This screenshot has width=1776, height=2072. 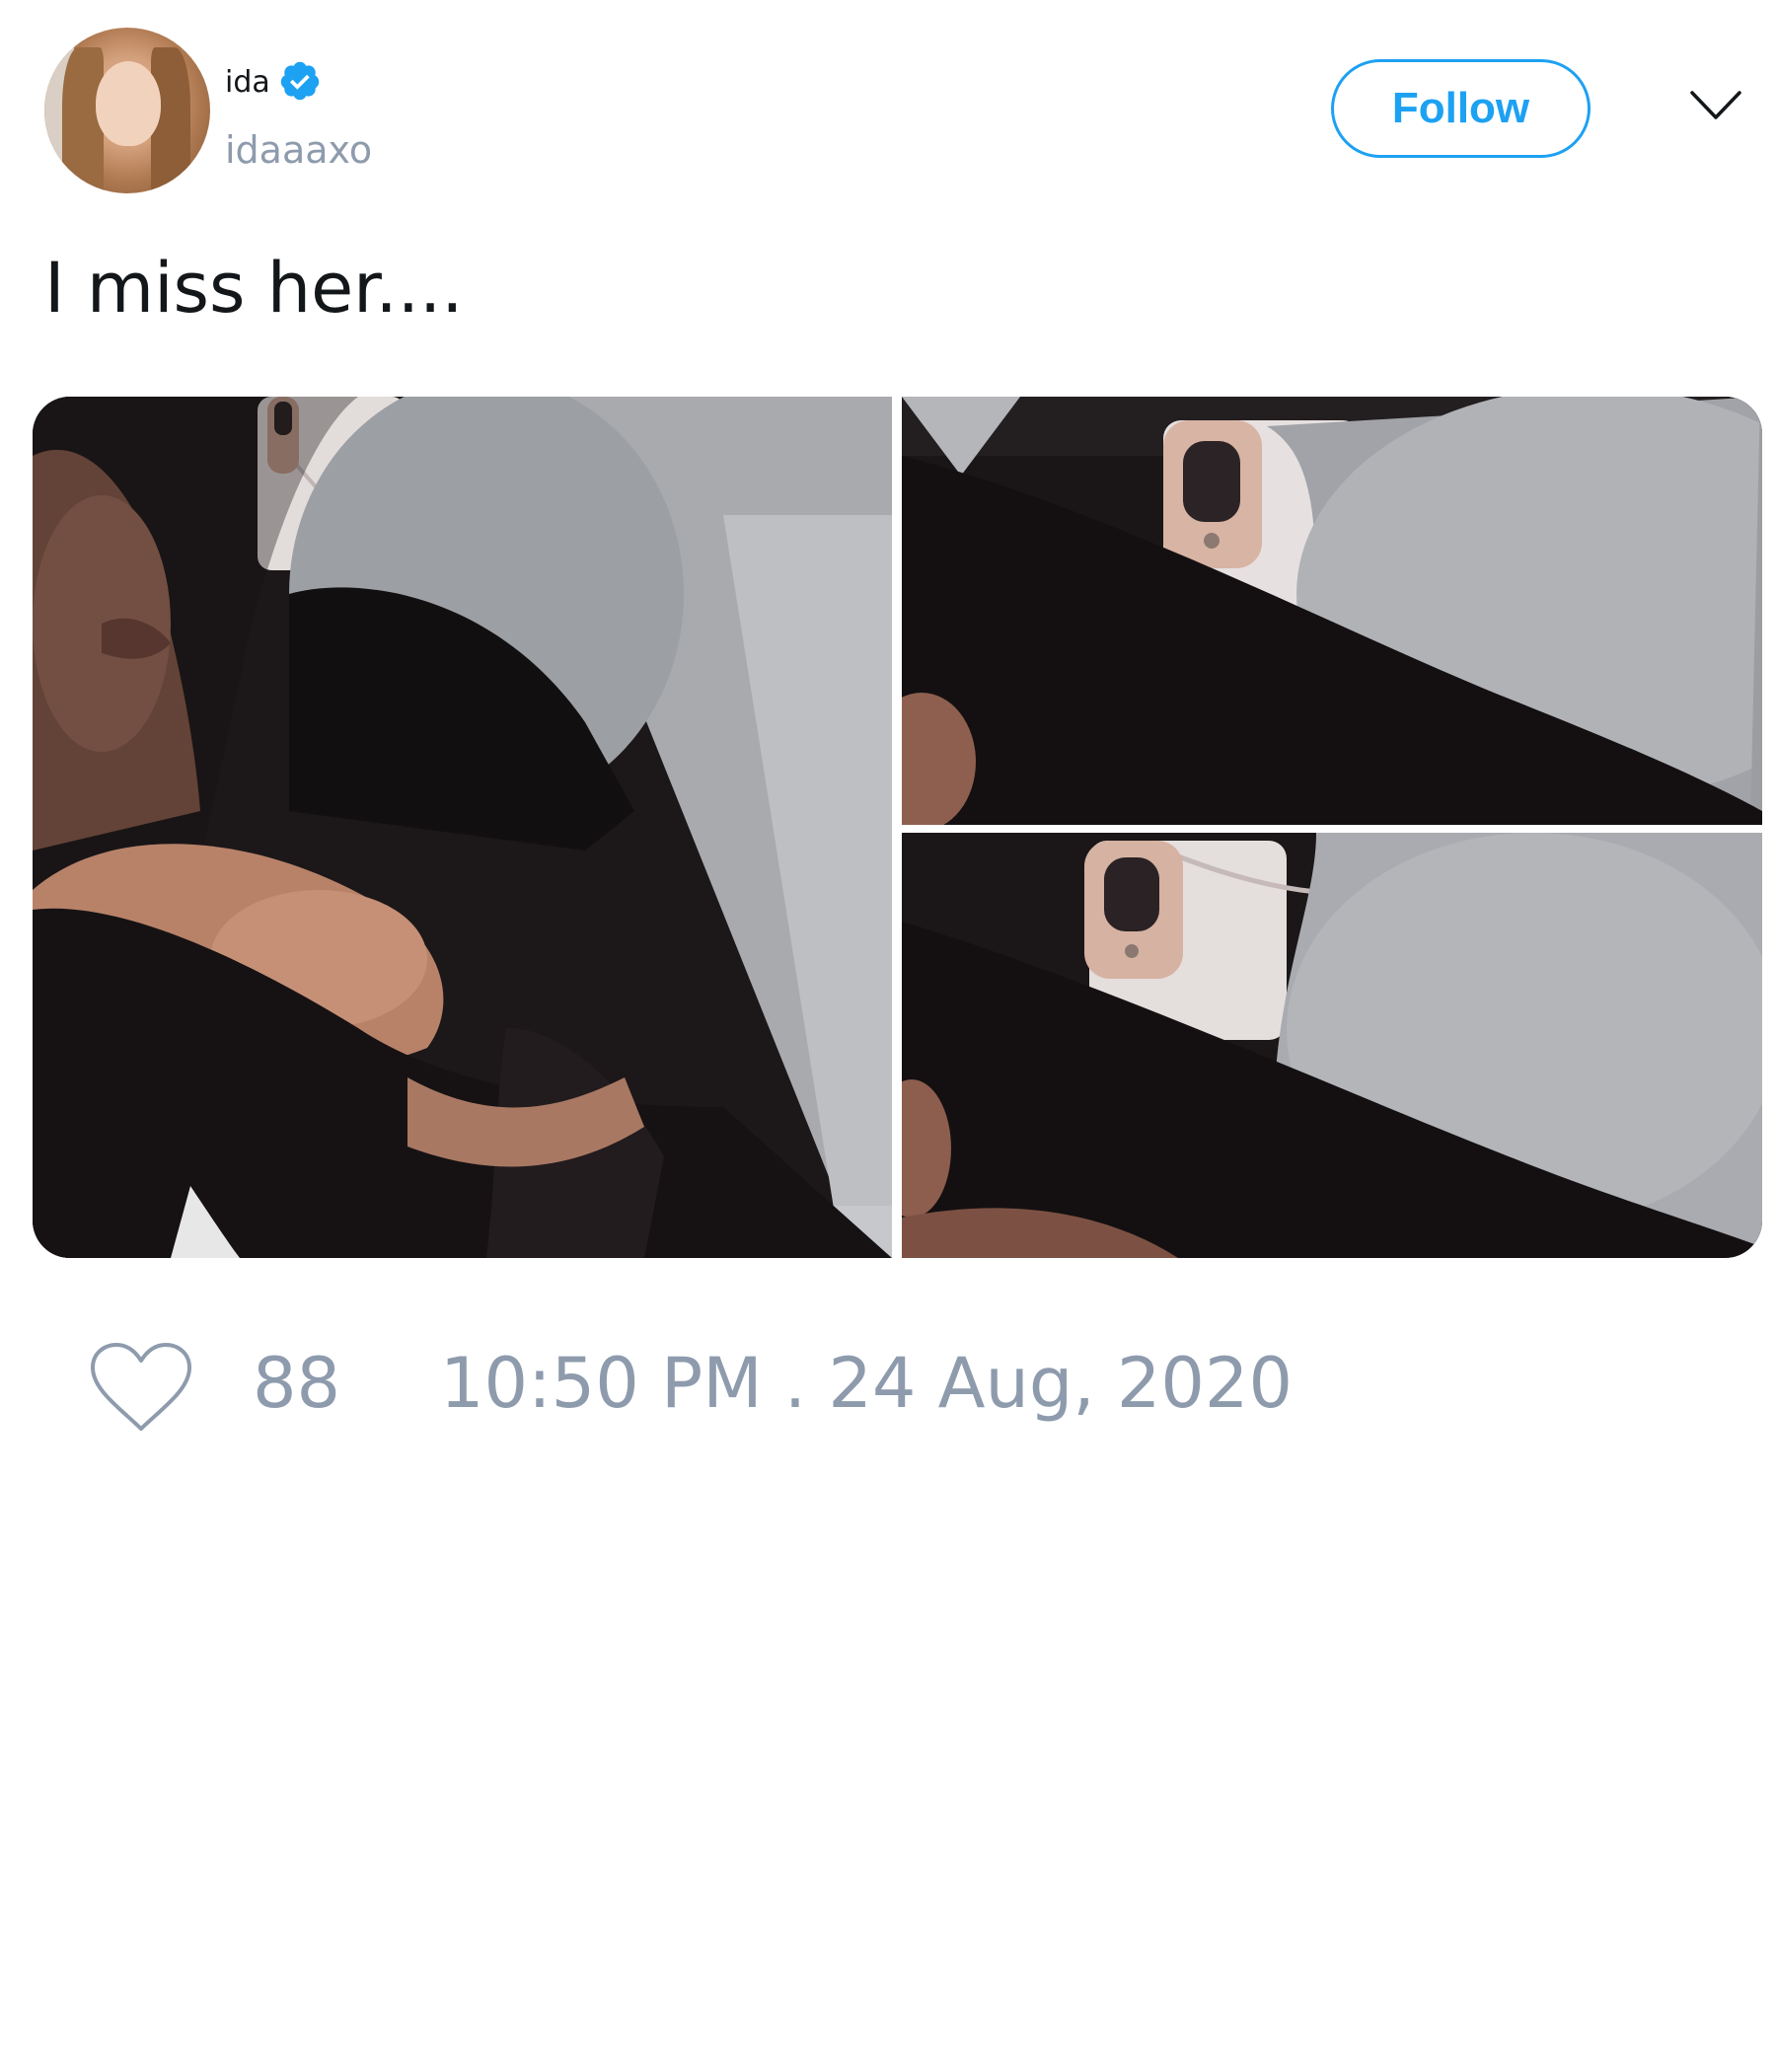 I want to click on follow-button: Follow, so click(x=1461, y=109).